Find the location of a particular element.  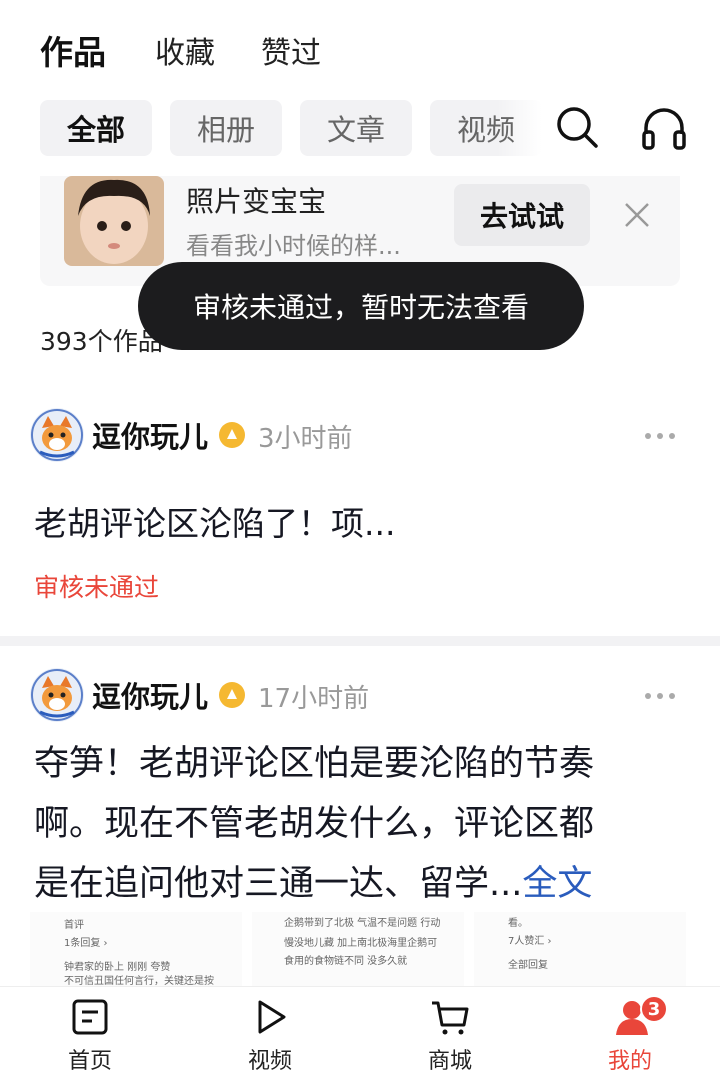

nav-home: 首页 is located at coordinates (90, 1034).